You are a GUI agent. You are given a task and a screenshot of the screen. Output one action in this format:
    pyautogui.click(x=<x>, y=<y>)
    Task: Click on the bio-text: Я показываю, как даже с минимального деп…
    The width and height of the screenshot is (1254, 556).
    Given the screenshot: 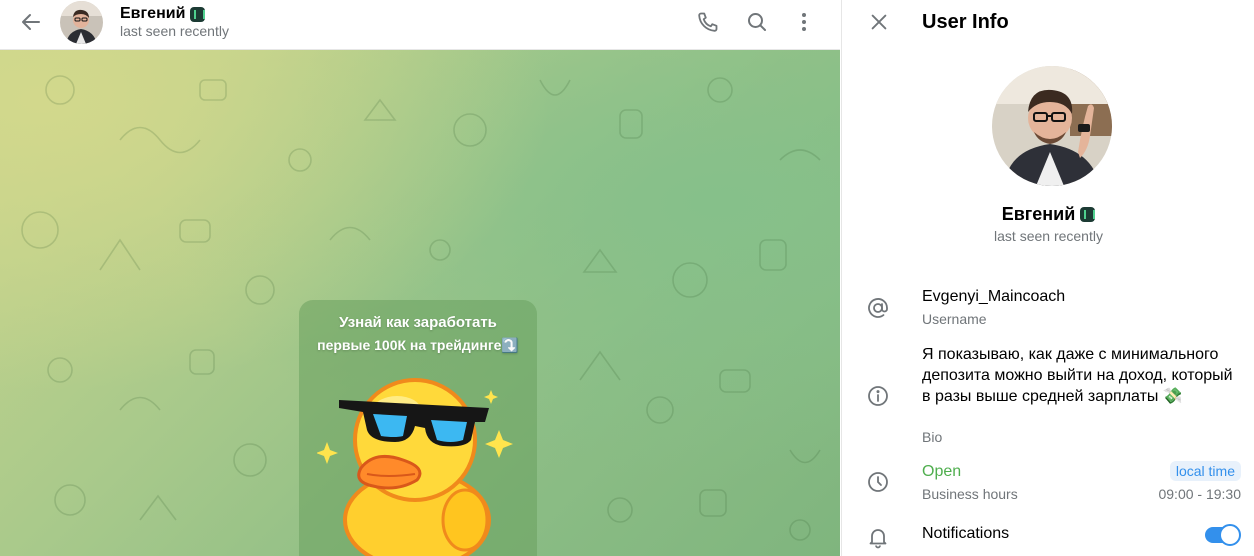 What is the action you would take?
    pyautogui.click(x=1077, y=375)
    